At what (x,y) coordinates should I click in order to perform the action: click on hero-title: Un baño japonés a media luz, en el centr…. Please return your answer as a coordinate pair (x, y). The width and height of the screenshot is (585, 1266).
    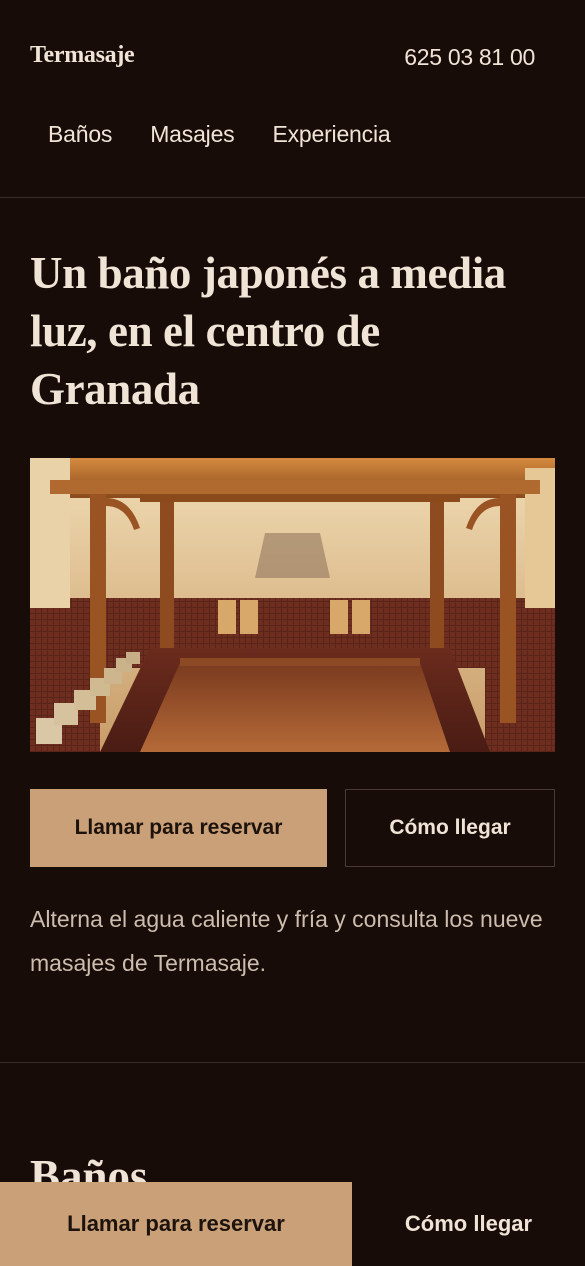
    Looking at the image, I should click on (268, 331).